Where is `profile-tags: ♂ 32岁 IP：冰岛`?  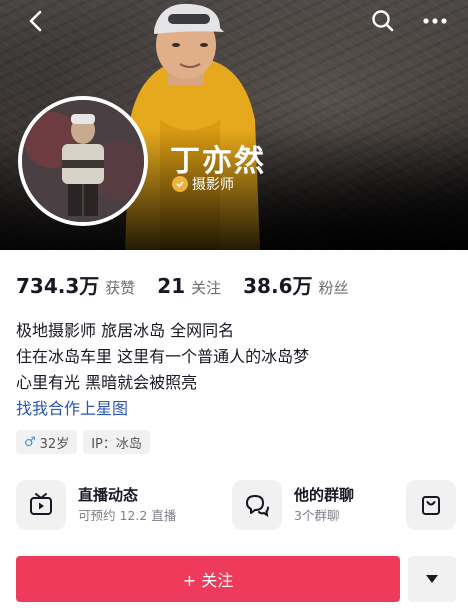 profile-tags: ♂ 32岁 IP：冰岛 is located at coordinates (83, 442).